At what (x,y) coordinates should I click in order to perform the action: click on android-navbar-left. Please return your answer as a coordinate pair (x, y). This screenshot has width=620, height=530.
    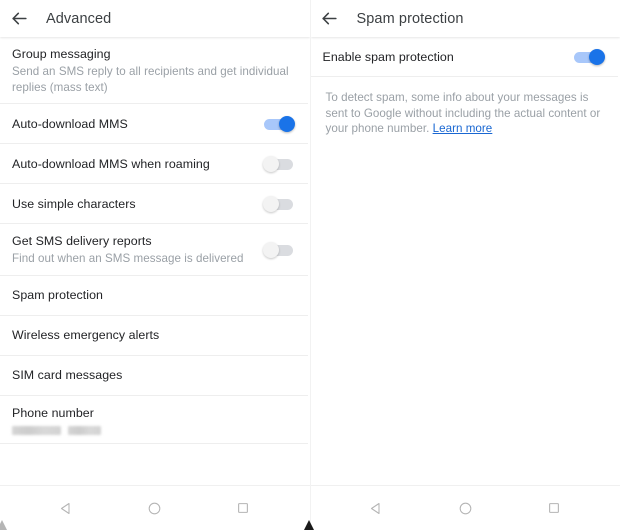
    Looking at the image, I should click on (155, 507).